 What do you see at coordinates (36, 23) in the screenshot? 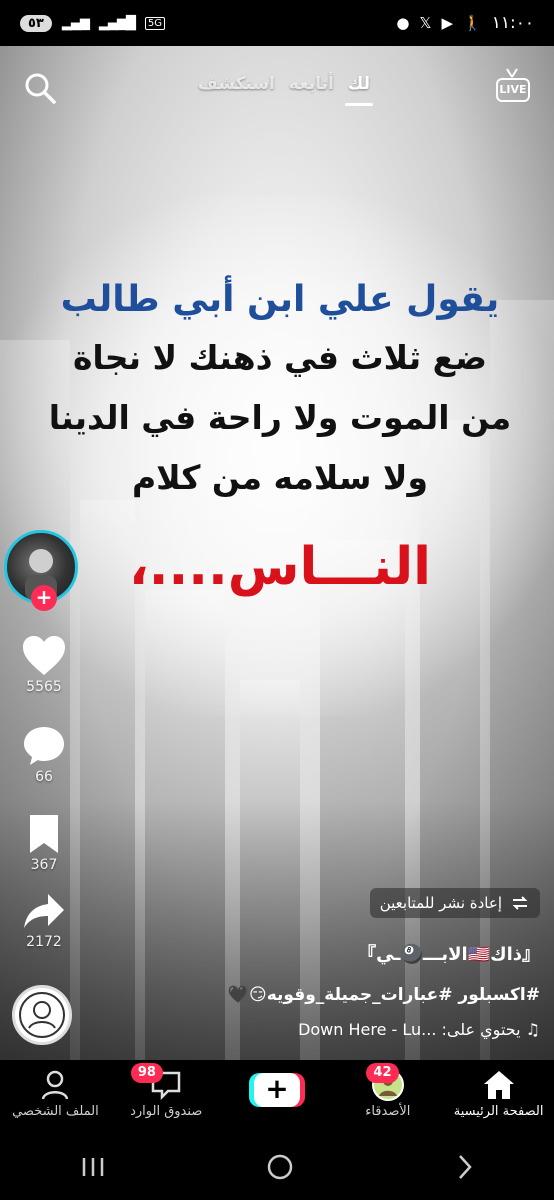
I see `battery-indicator: ٥٣` at bounding box center [36, 23].